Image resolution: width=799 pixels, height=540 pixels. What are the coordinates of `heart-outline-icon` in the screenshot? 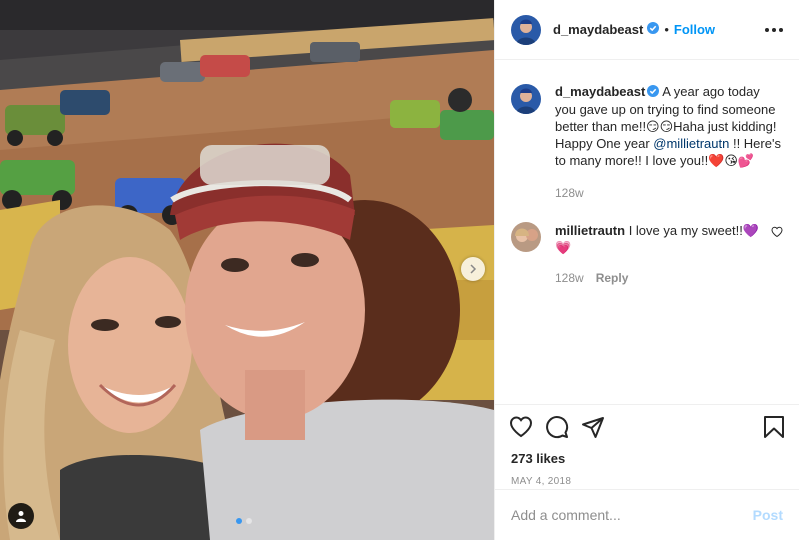 It's located at (777, 232).